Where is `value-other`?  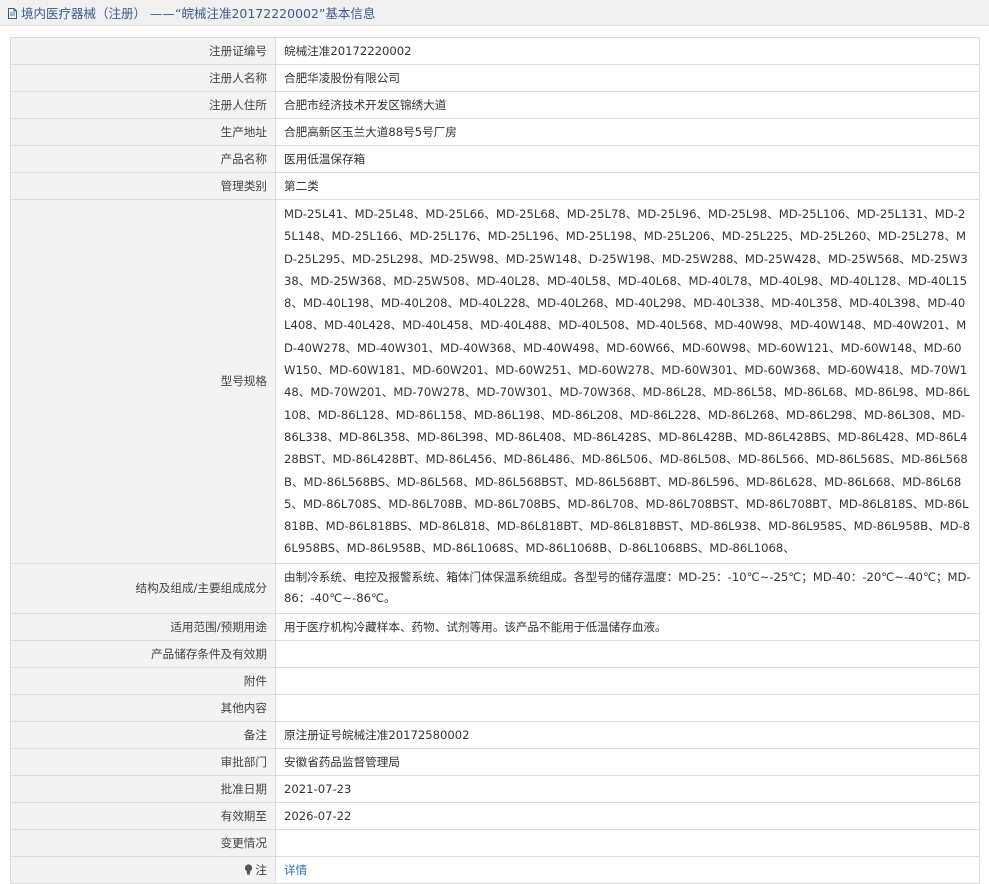 value-other is located at coordinates (627, 707).